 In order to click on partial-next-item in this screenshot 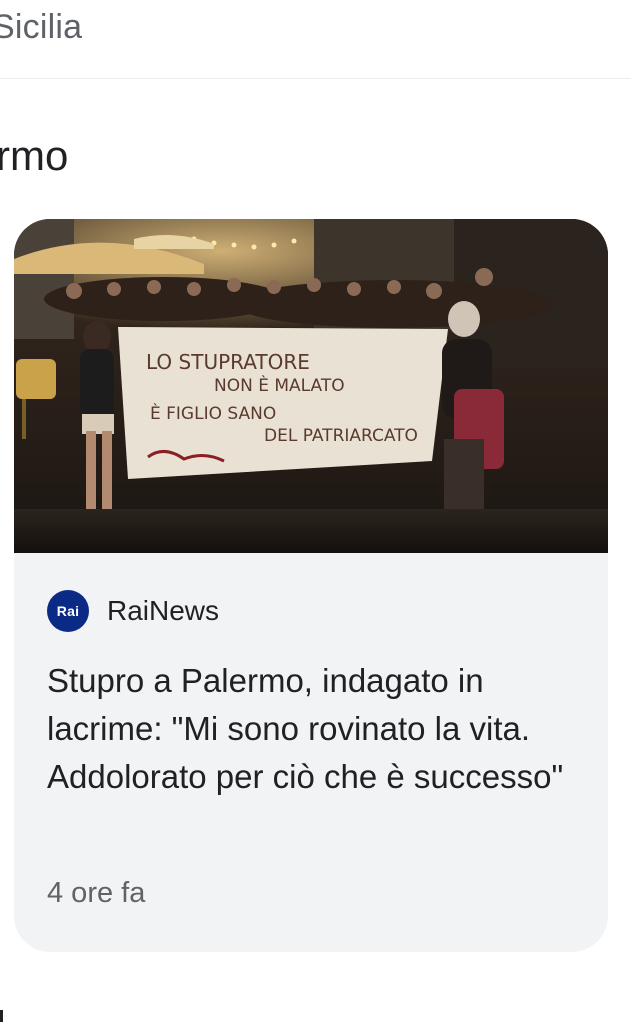, I will do `click(1, 1016)`.